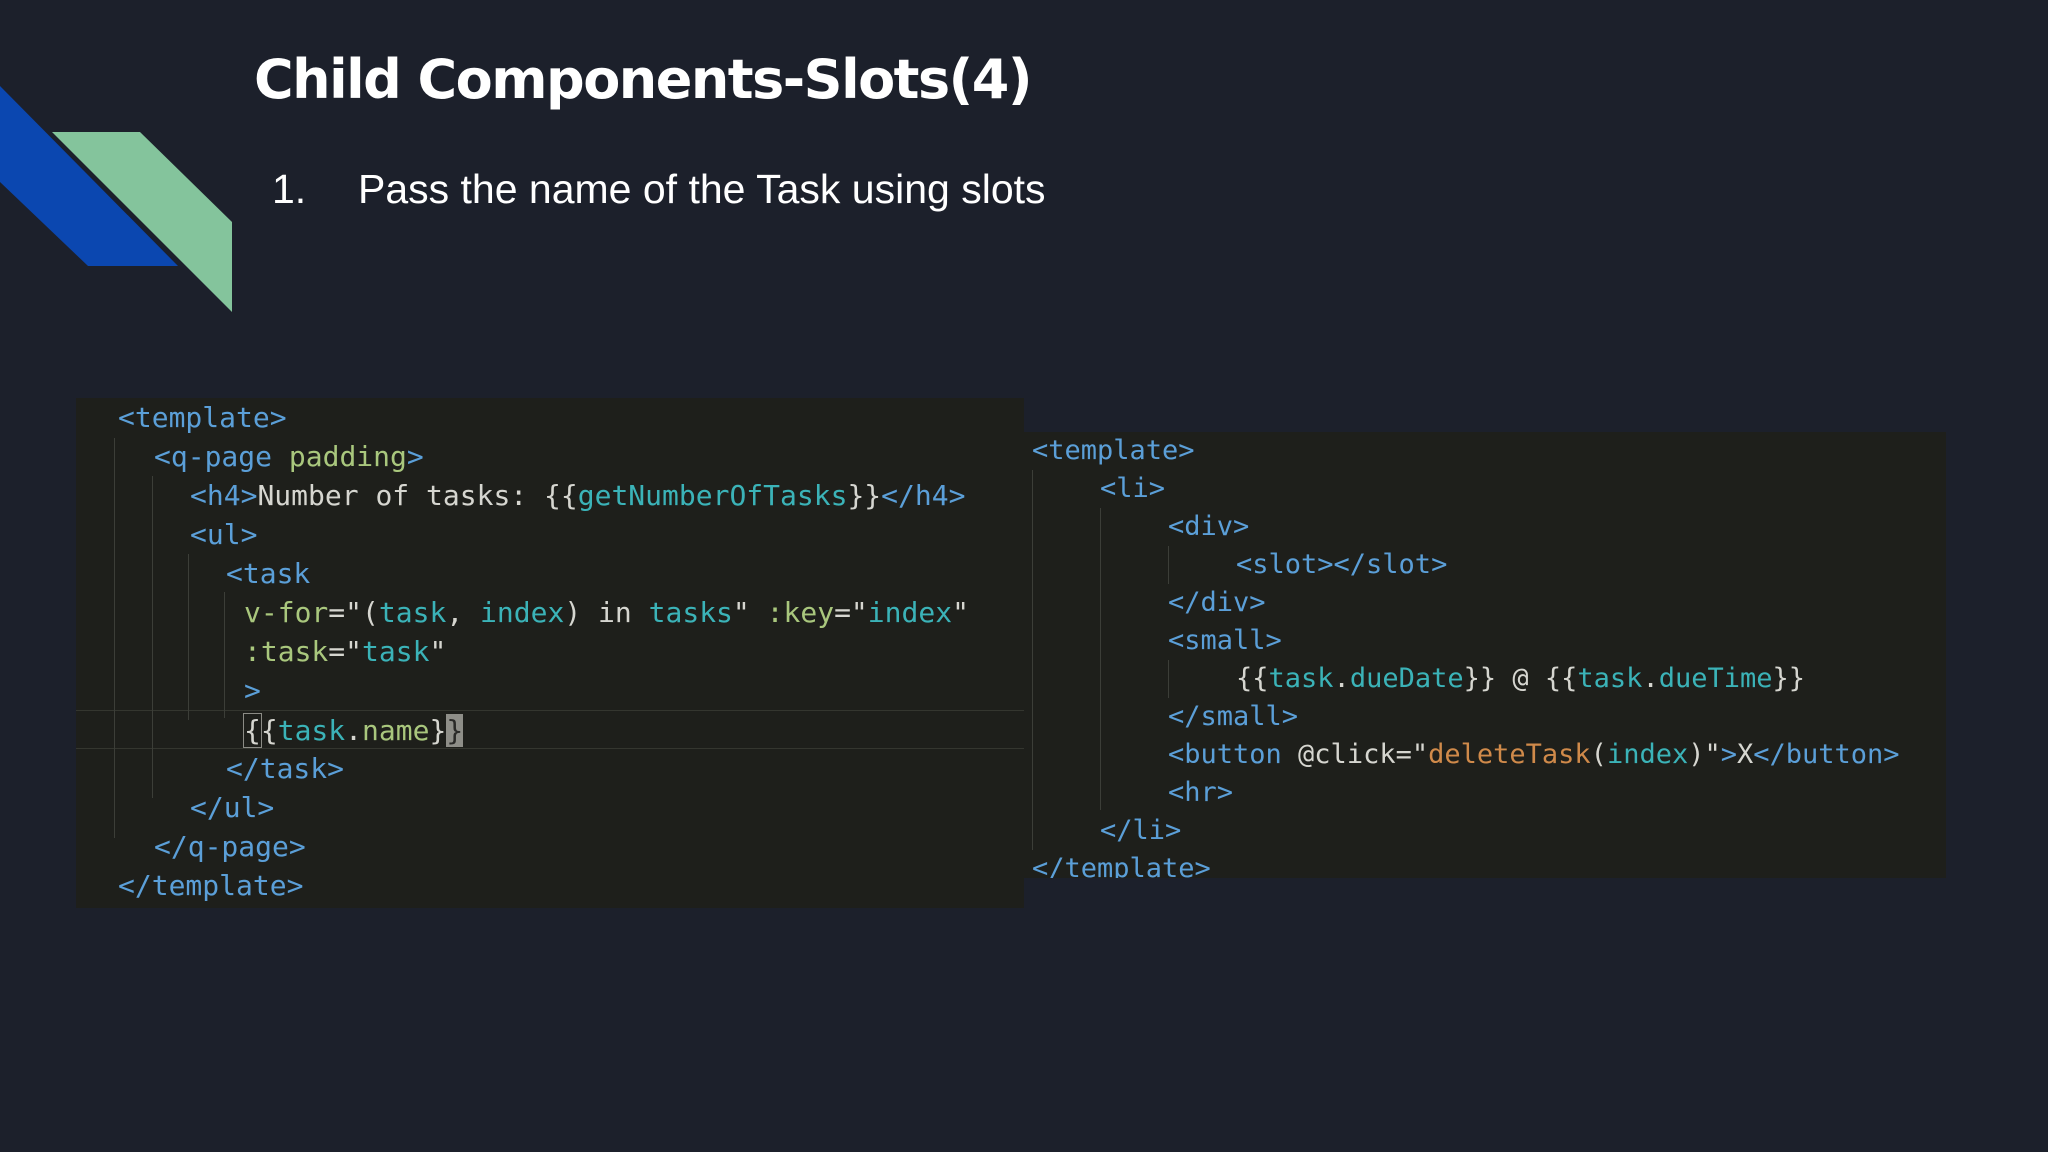 This screenshot has height=1152, width=2048. Describe the element at coordinates (438, 651) in the screenshot. I see `code-token: "` at that location.